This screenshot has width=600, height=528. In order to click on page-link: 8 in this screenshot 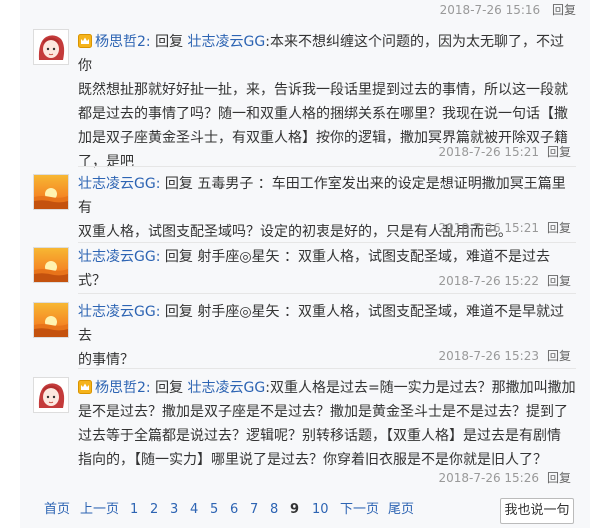, I will do `click(274, 510)`.